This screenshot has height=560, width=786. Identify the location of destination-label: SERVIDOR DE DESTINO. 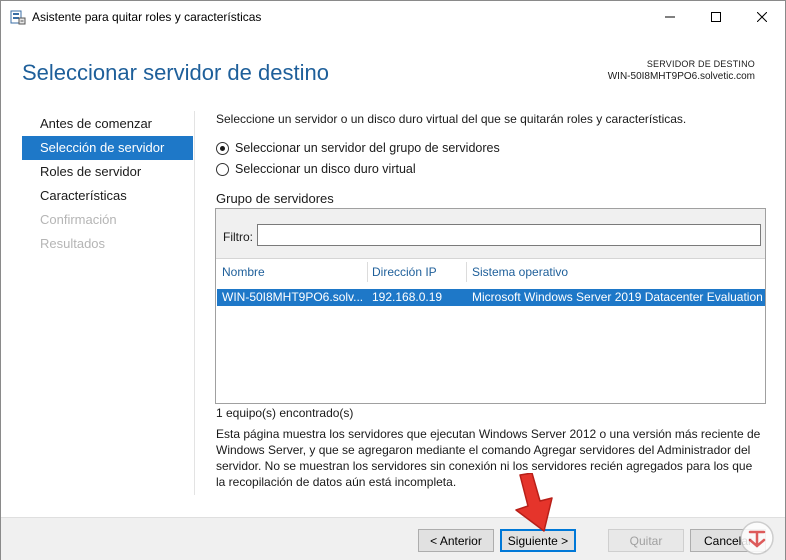
(700, 64).